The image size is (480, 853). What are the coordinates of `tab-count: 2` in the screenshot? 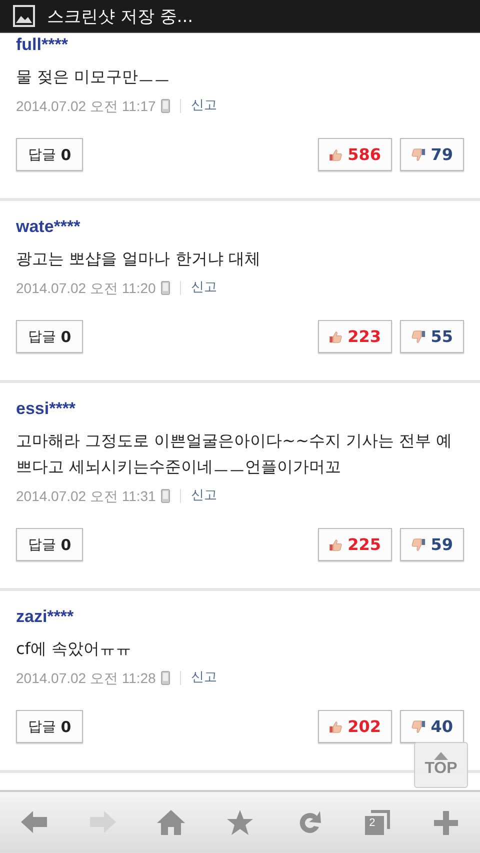 It's located at (372, 822).